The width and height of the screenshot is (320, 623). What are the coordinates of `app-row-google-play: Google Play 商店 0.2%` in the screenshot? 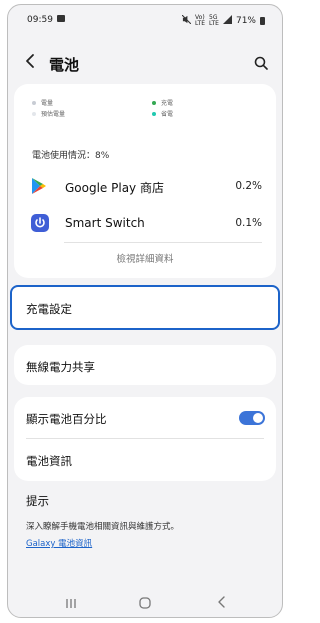 It's located at (145, 186).